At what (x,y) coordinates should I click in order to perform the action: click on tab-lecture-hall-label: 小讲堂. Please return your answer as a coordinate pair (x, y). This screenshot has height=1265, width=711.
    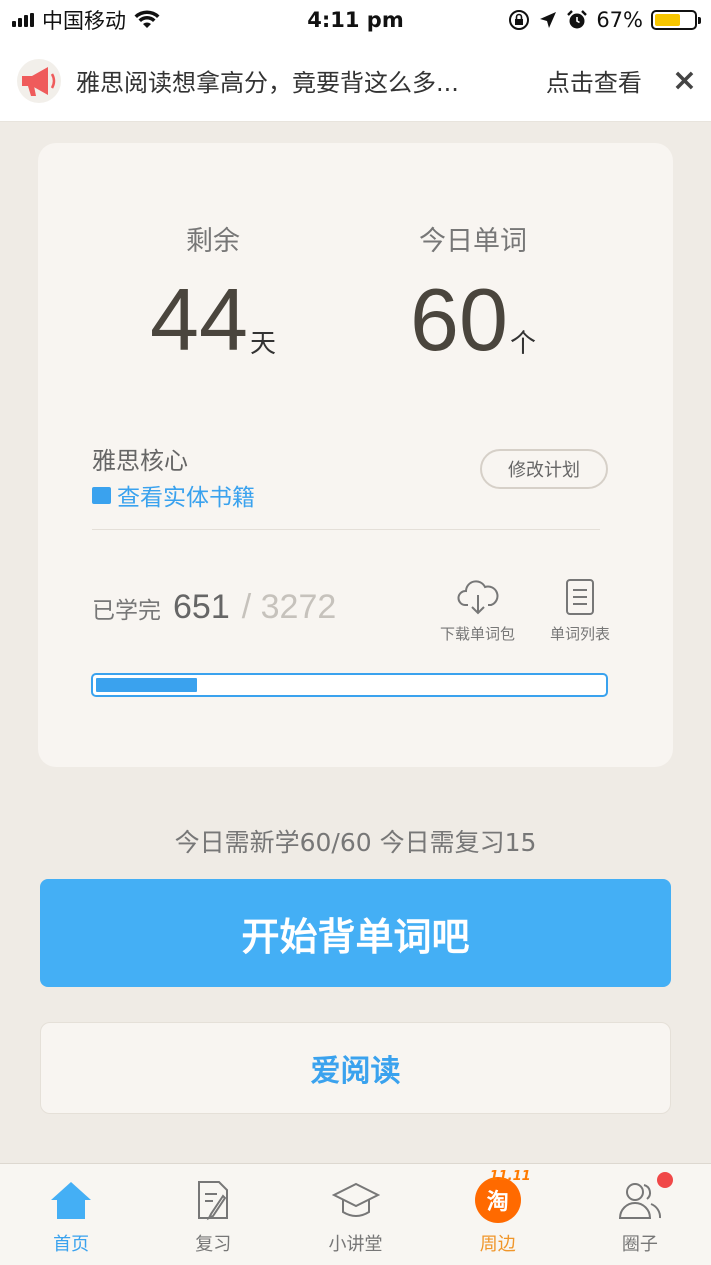
    Looking at the image, I should click on (355, 1244).